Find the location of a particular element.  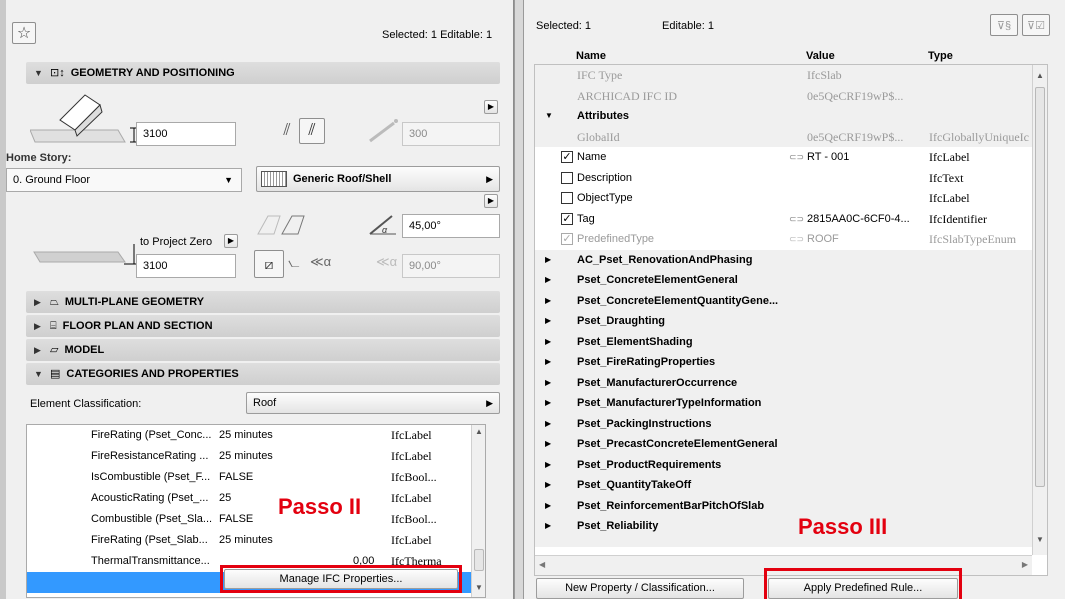

tree-row-pset: ▶ Pset_ReinforcementBarPitchOfSlab is located at coordinates (785, 505).